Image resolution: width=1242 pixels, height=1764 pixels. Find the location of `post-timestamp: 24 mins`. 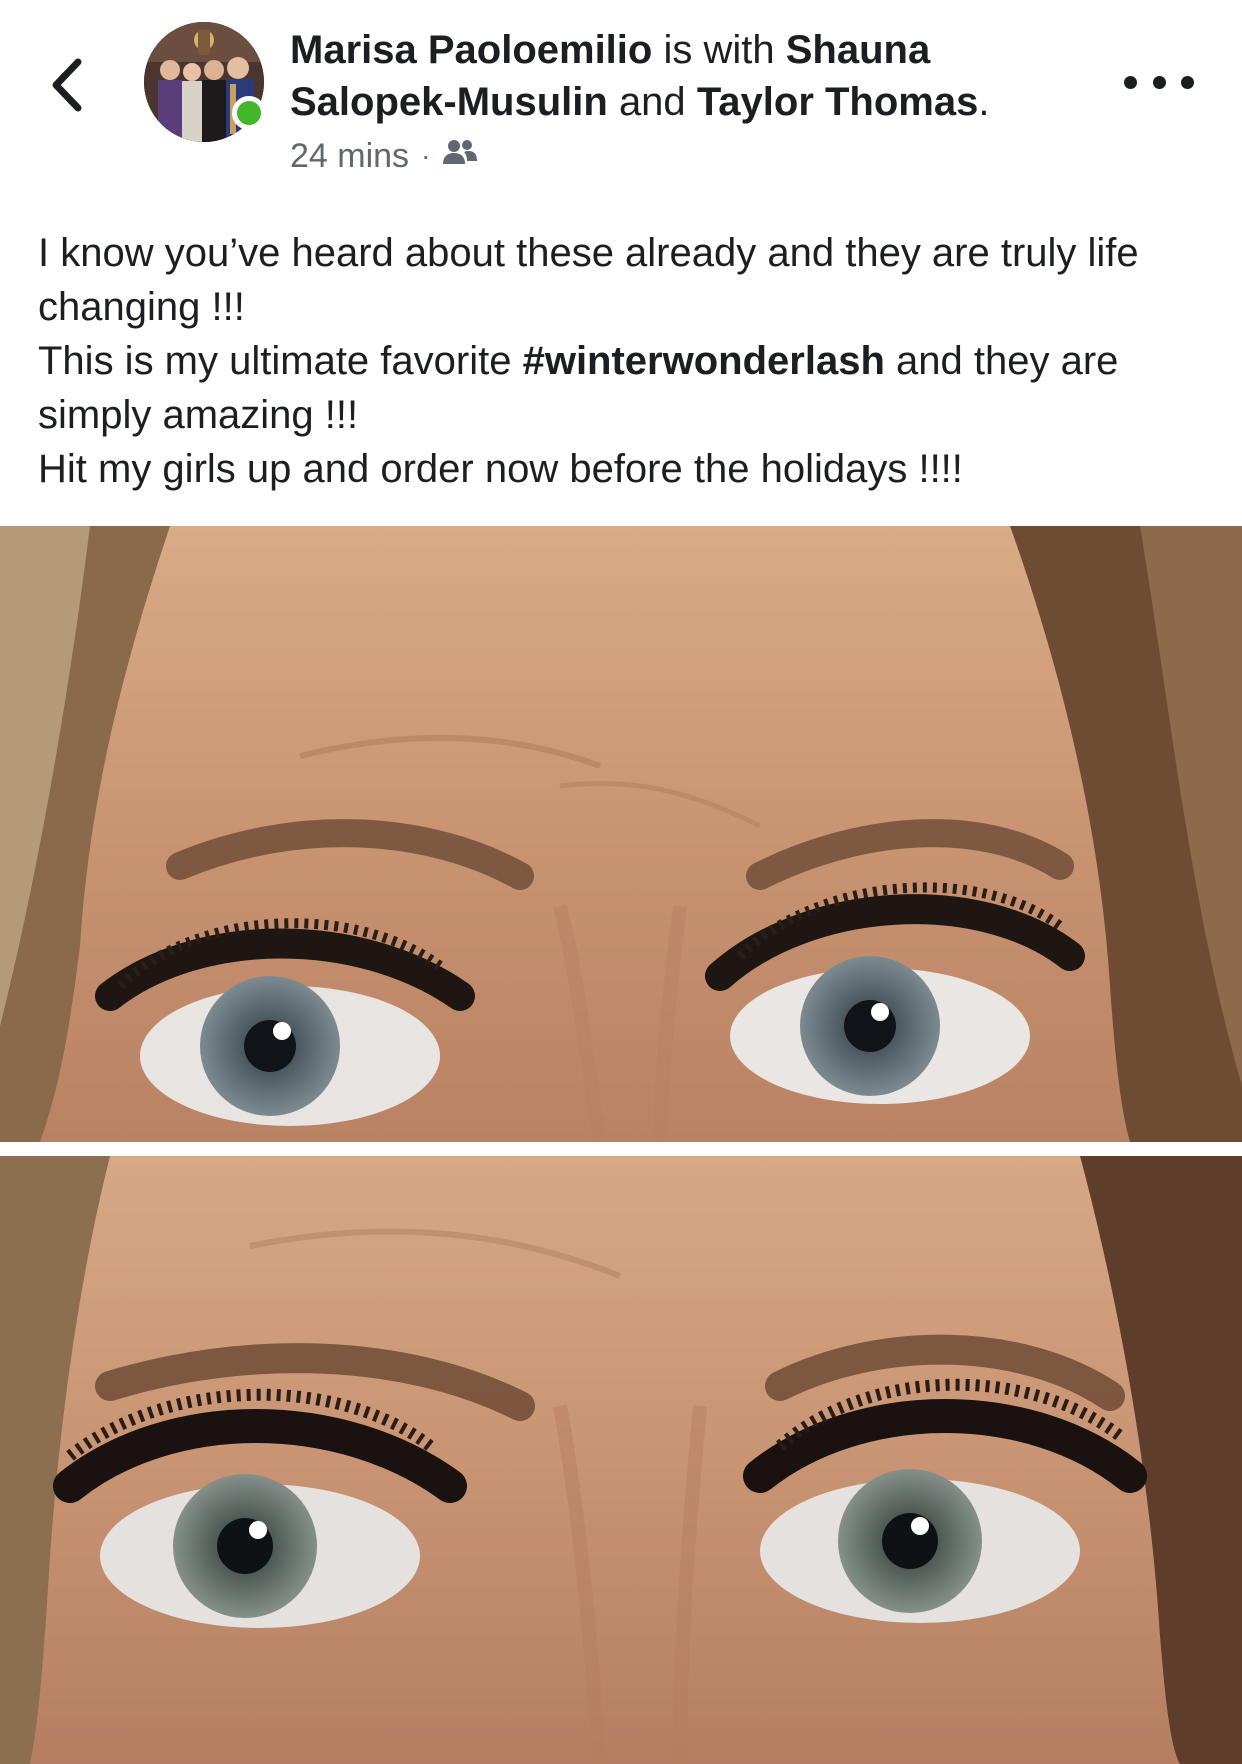

post-timestamp: 24 mins is located at coordinates (349, 156).